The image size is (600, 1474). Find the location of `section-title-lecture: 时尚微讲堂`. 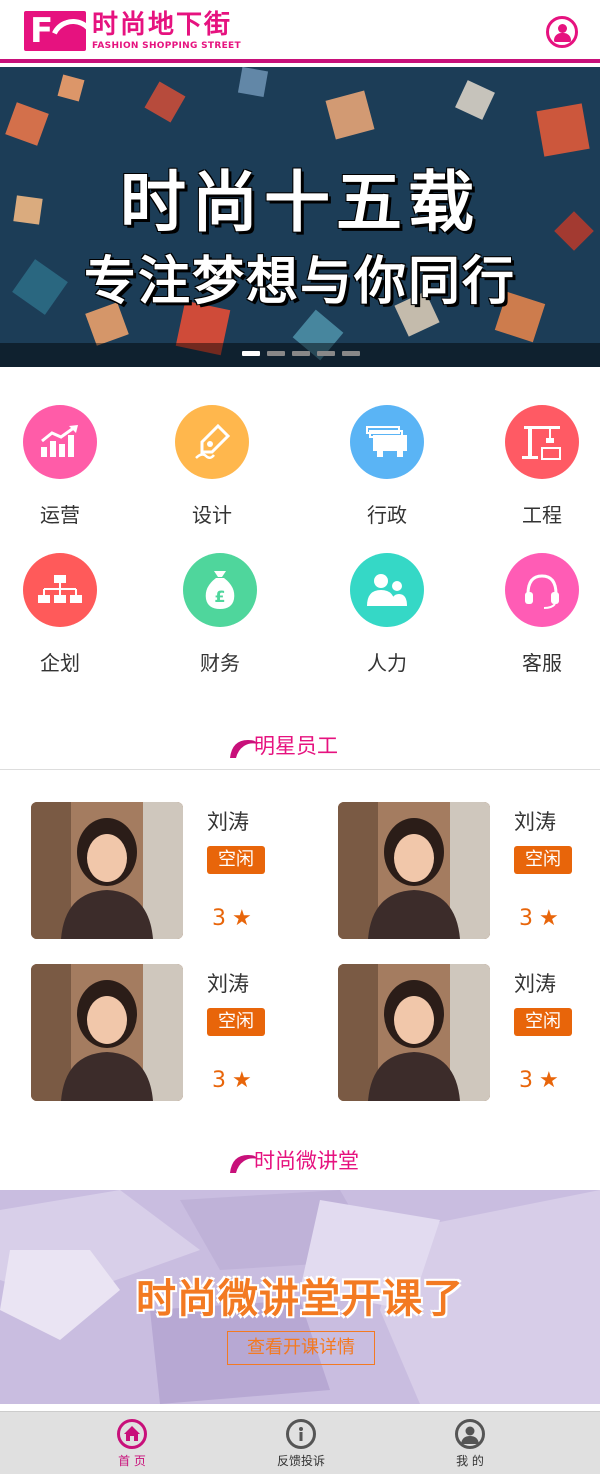

section-title-lecture: 时尚微讲堂 is located at coordinates (300, 1161).